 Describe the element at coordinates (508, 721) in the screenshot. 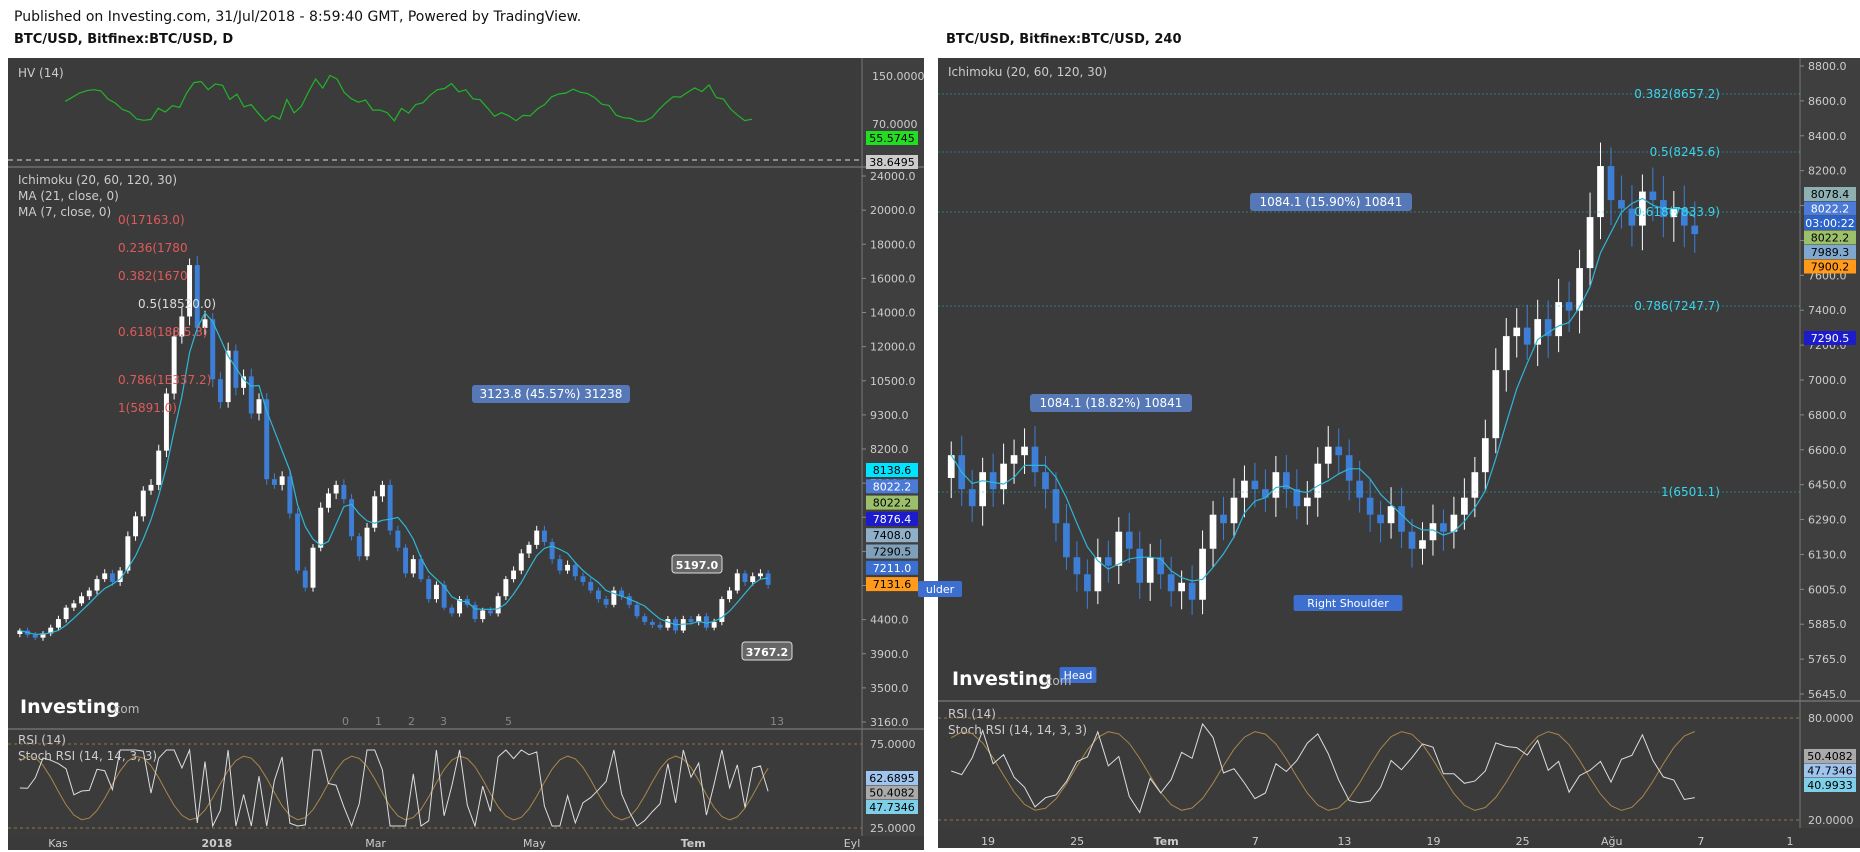

I see `left-gann-label: 5` at that location.